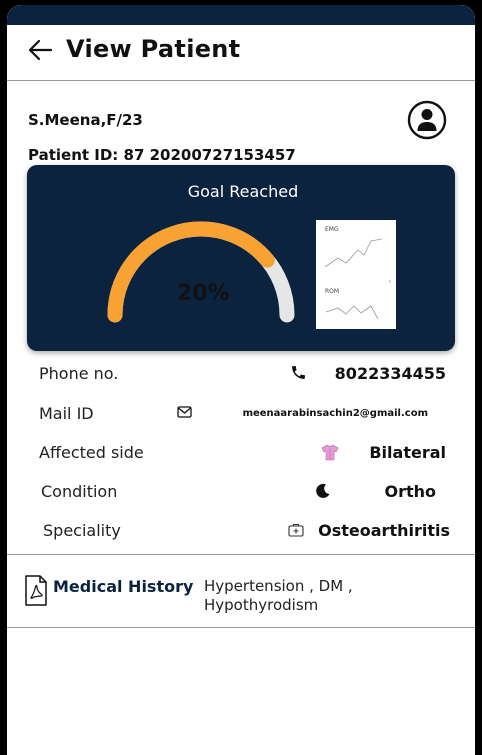  Describe the element at coordinates (91, 452) in the screenshot. I see `affected-side-label: Affected side` at that location.